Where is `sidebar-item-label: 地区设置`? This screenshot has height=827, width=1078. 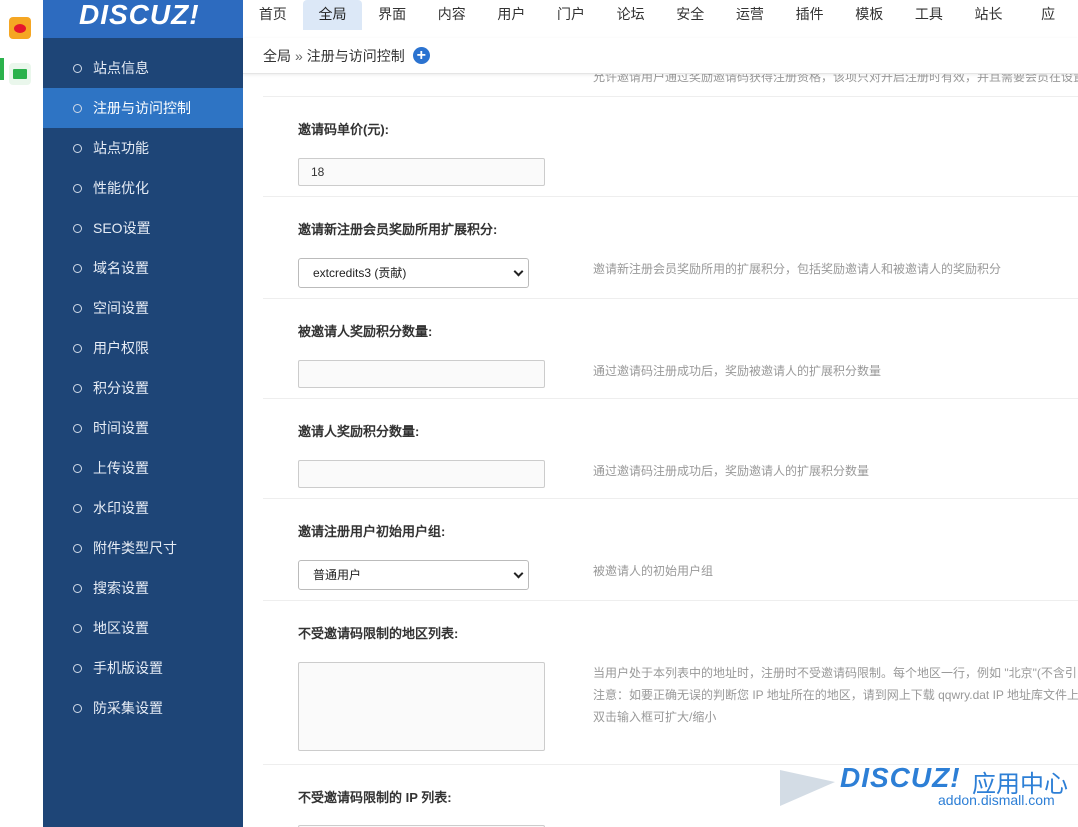 sidebar-item-label: 地区设置 is located at coordinates (121, 628).